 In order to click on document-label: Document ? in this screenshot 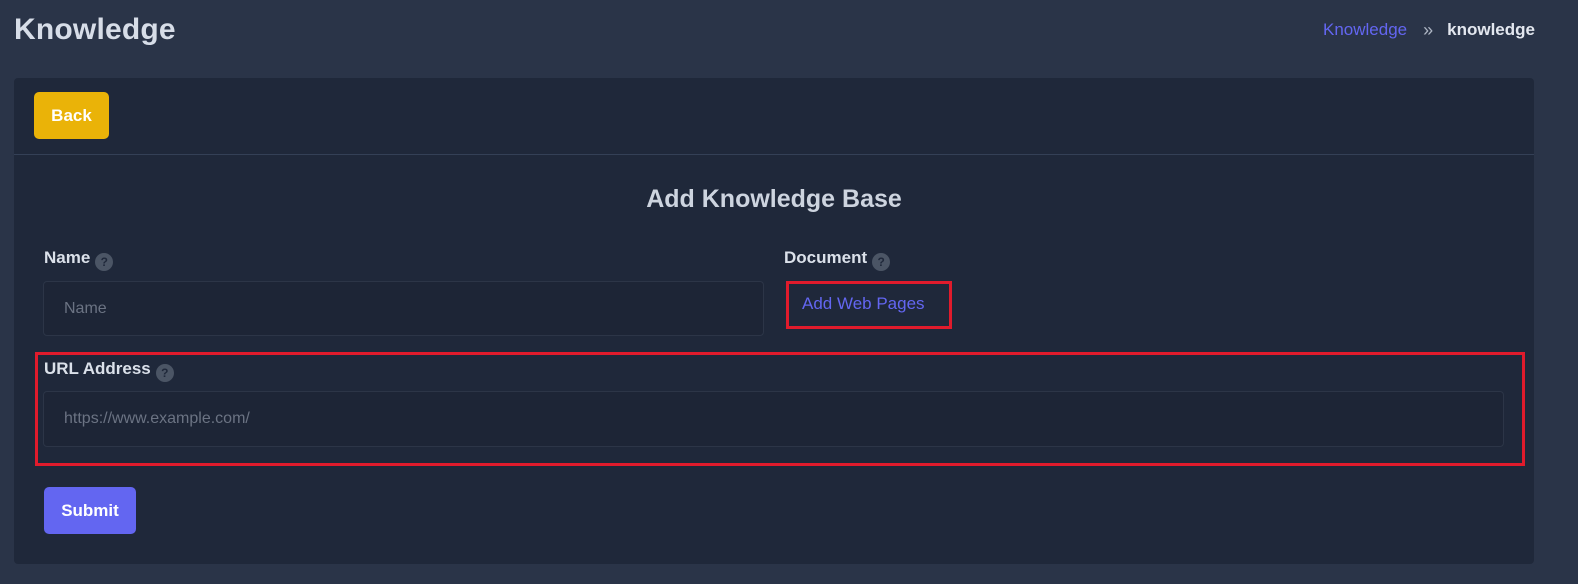, I will do `click(837, 259)`.